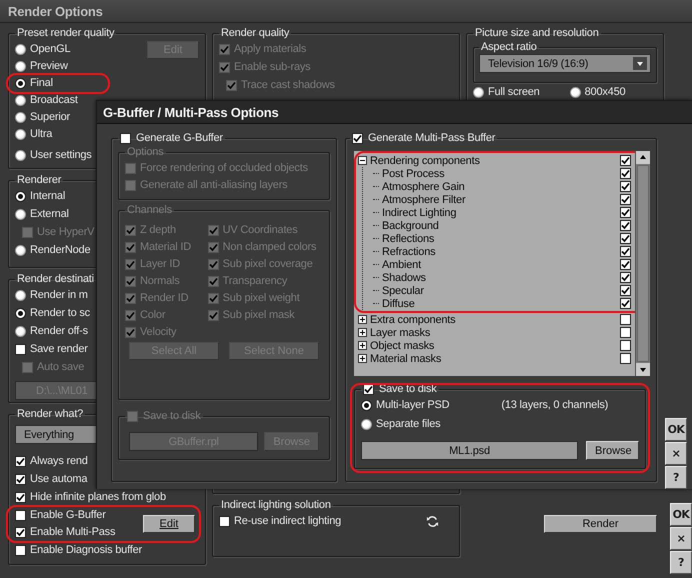  I want to click on tree-item: Layer masks, so click(400, 332).